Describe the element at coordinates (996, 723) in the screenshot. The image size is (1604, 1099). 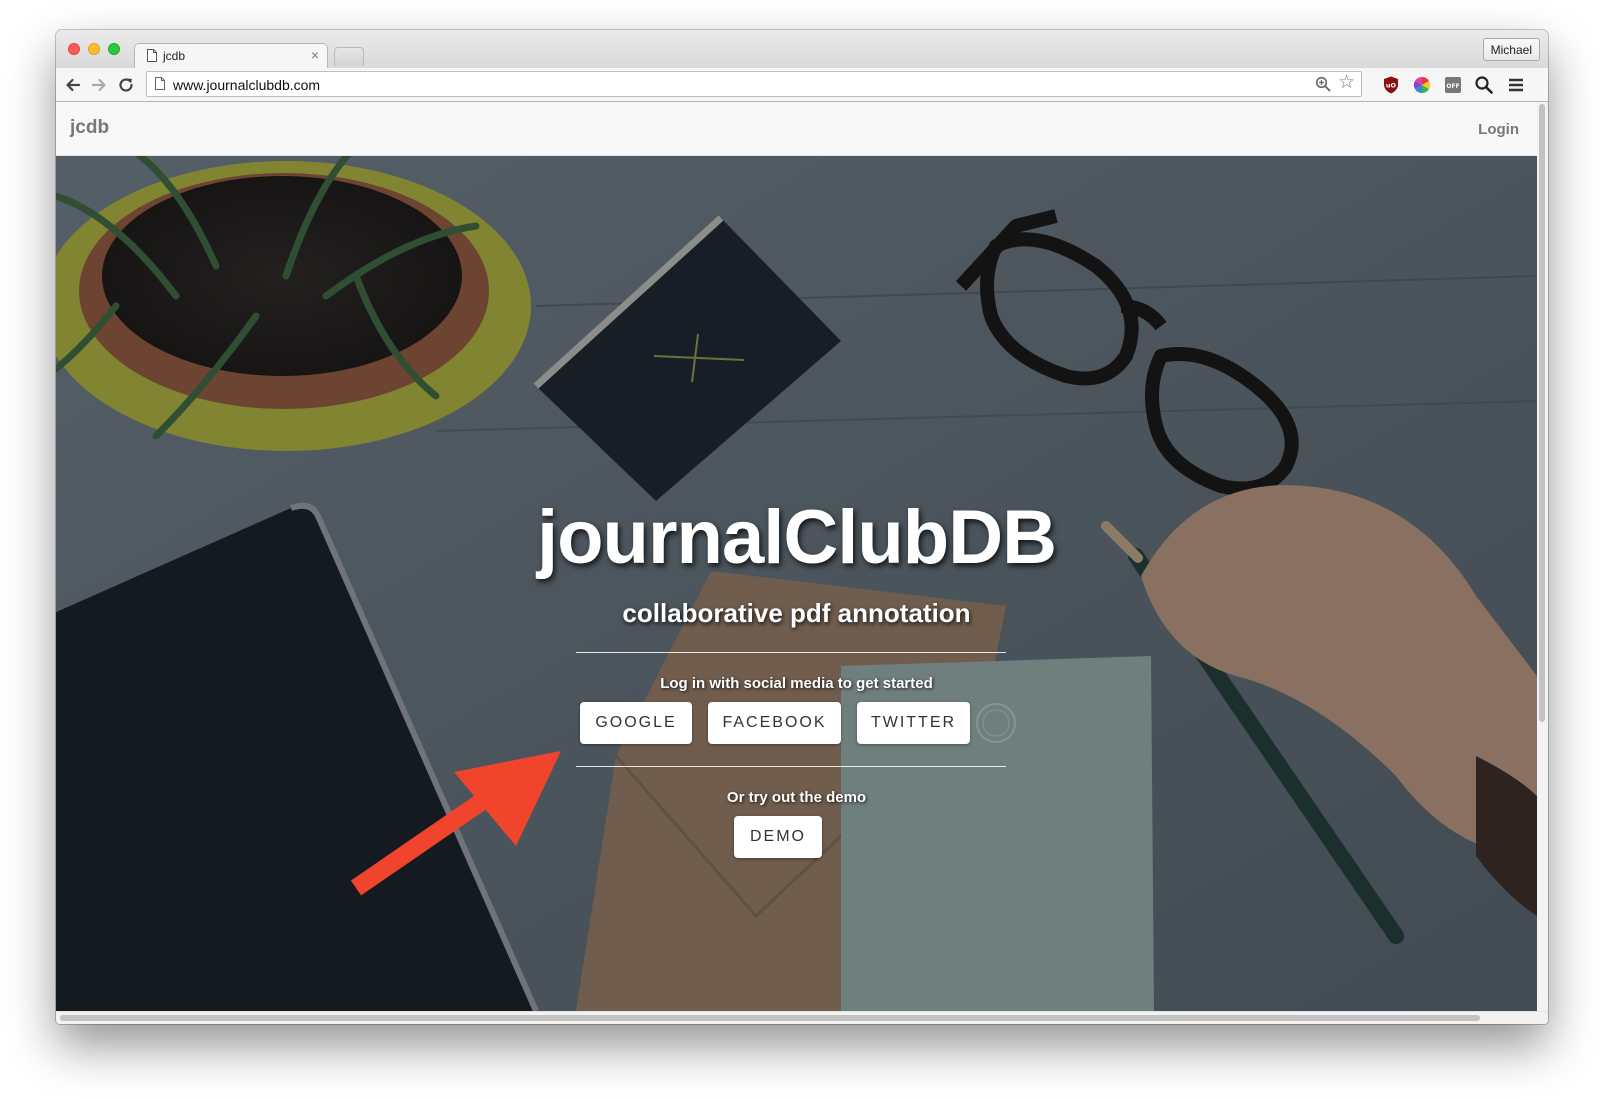
I see `watermark-seal-icon` at that location.